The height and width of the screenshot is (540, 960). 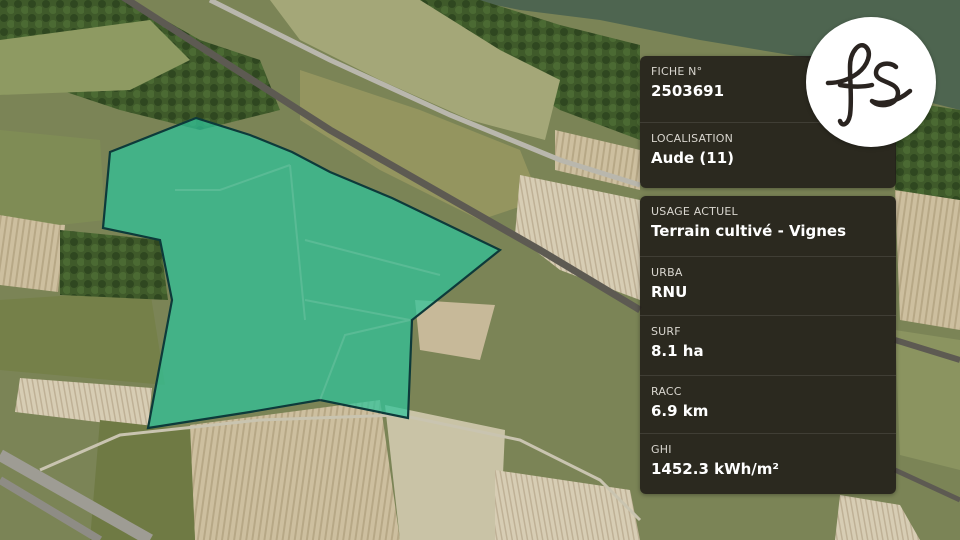 What do you see at coordinates (666, 331) in the screenshot?
I see `surf-label: SURF` at bounding box center [666, 331].